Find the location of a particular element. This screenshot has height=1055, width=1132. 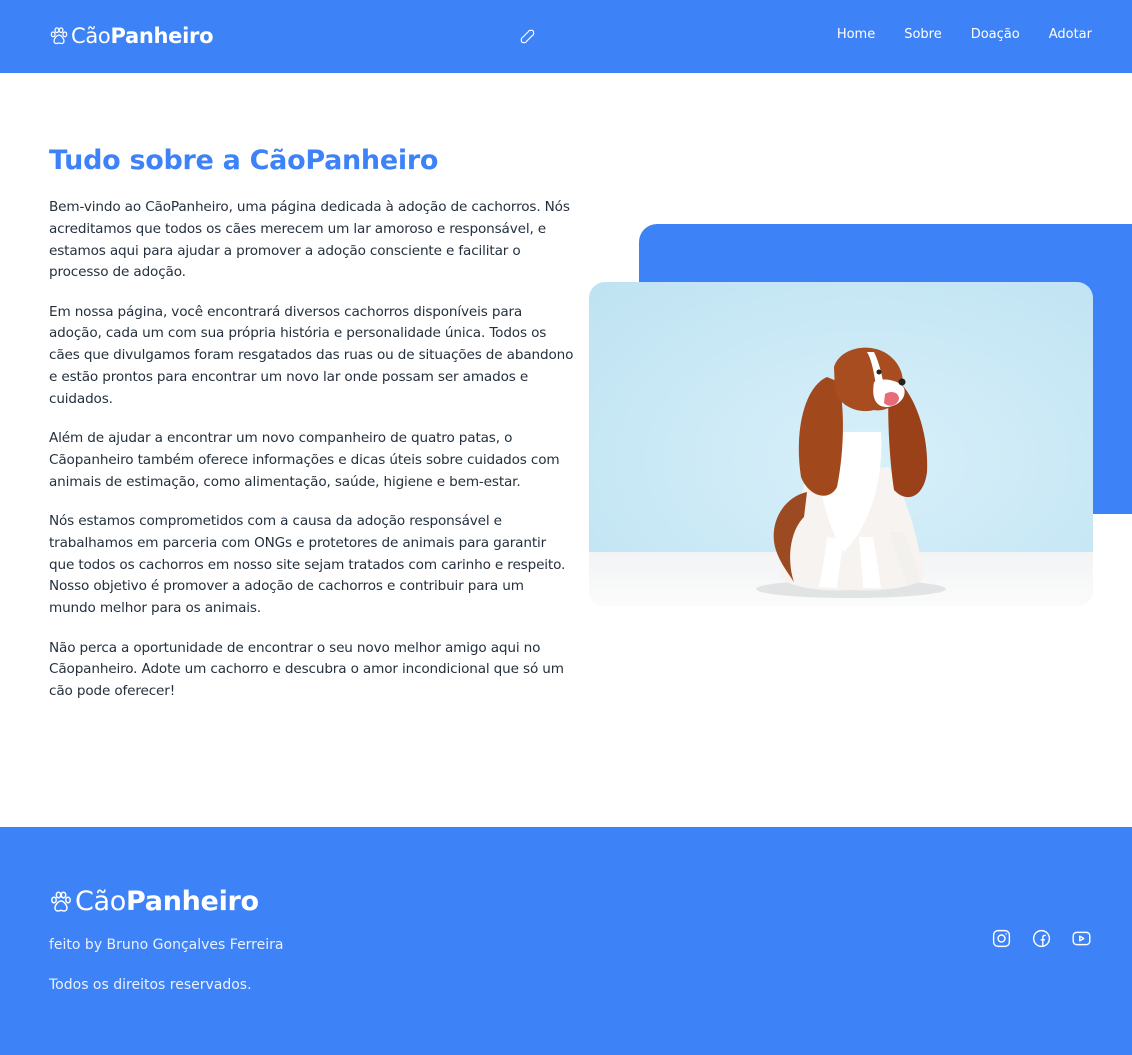

footer-credits: feito by Bruno Gonçalves Ferreira is located at coordinates (166, 945).